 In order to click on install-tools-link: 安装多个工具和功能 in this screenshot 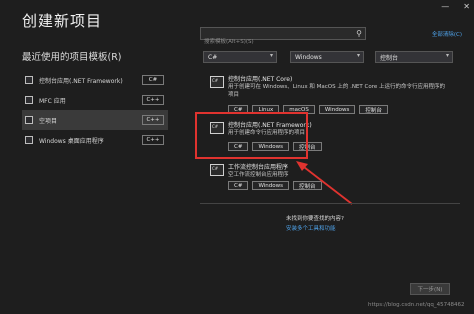, I will do `click(311, 228)`.